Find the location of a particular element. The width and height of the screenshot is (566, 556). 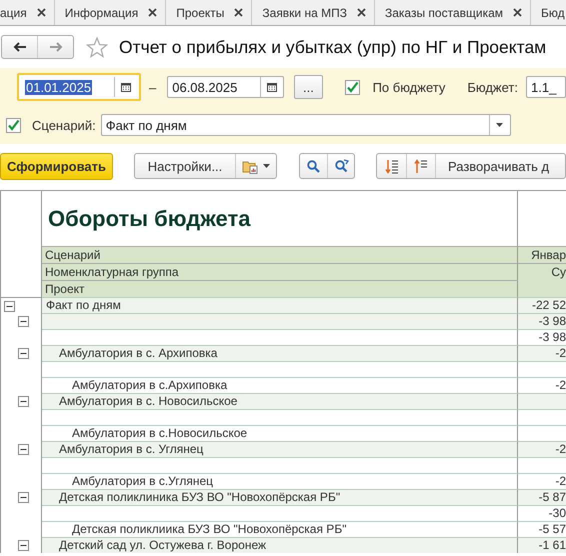

column-header: Январ is located at coordinates (542, 254).